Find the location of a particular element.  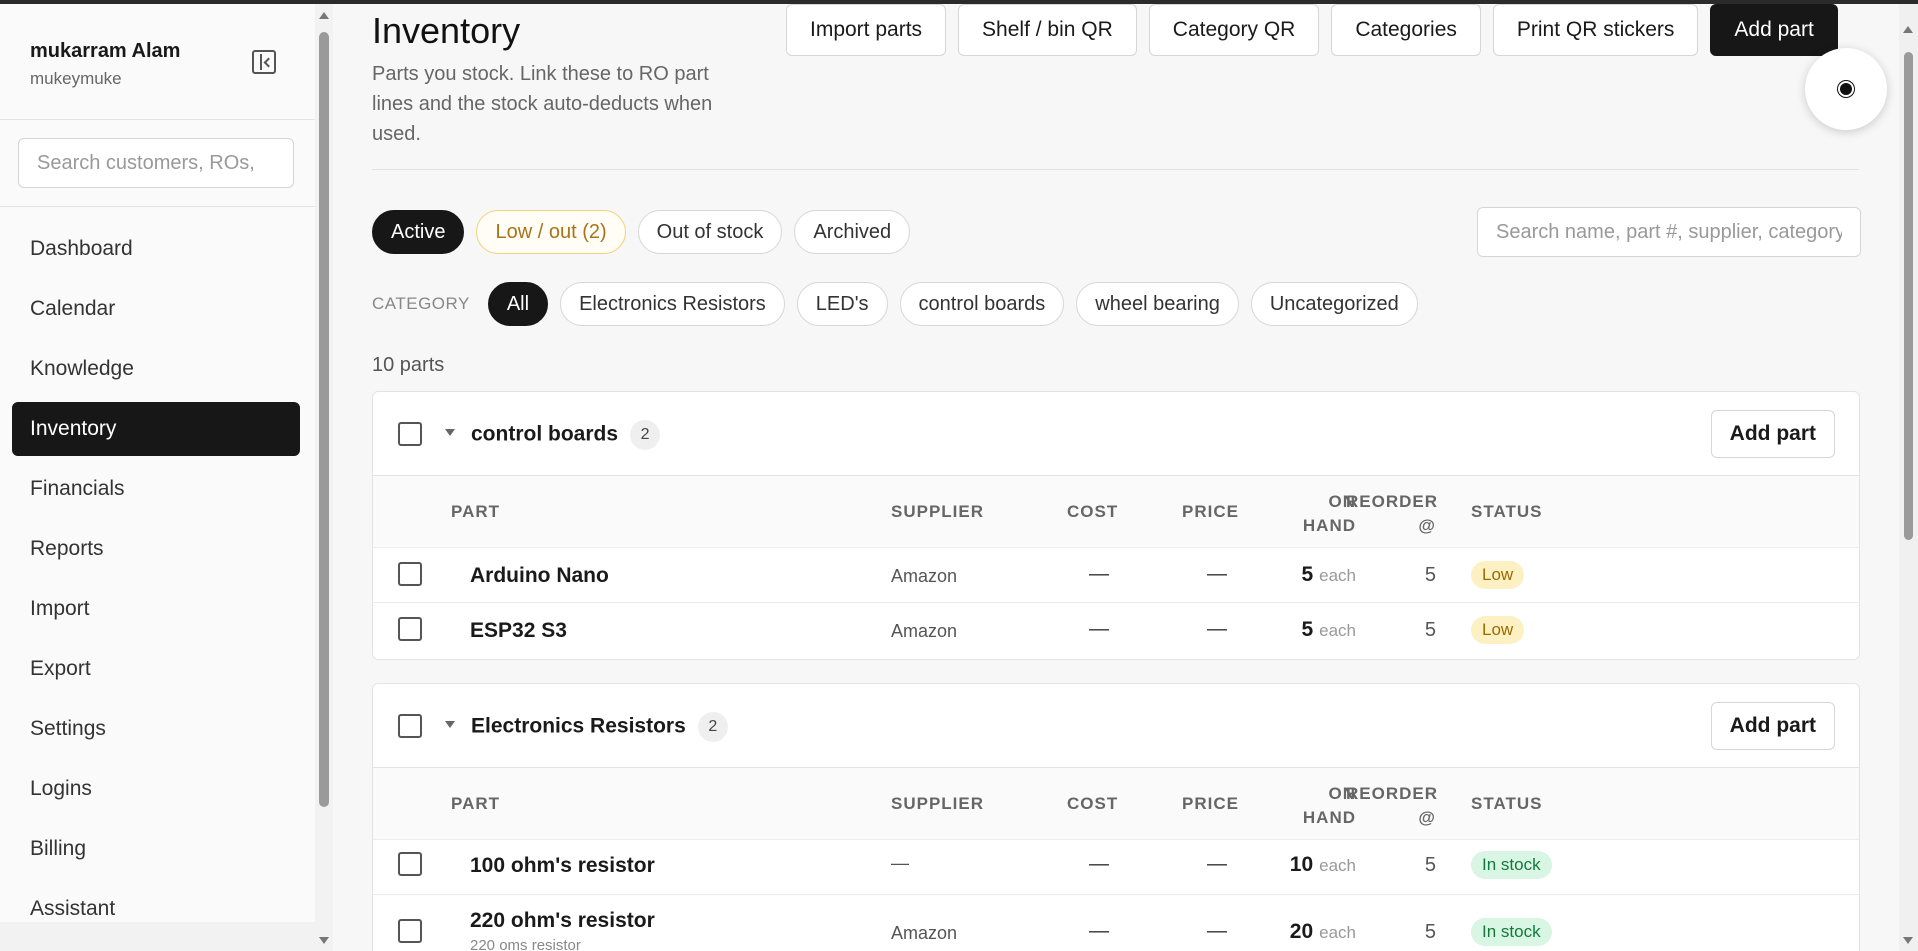

floating-record-button is located at coordinates (1846, 89).